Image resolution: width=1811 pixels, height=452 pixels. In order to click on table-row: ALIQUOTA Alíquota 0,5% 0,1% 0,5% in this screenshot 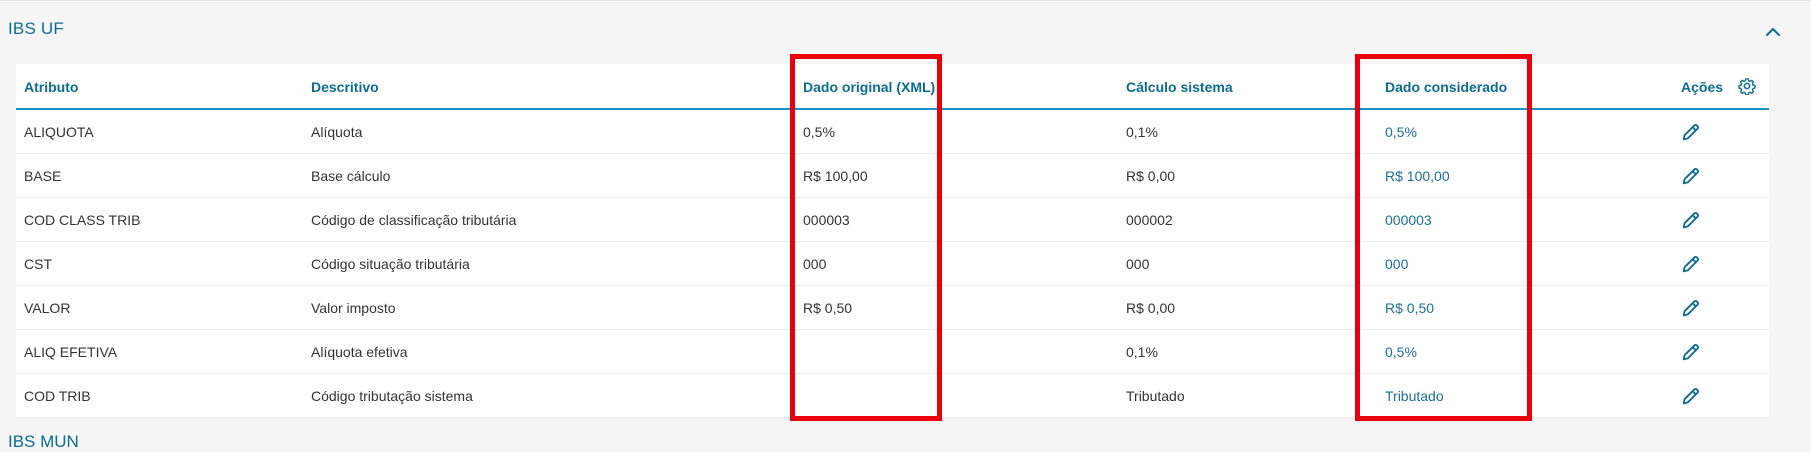, I will do `click(892, 132)`.